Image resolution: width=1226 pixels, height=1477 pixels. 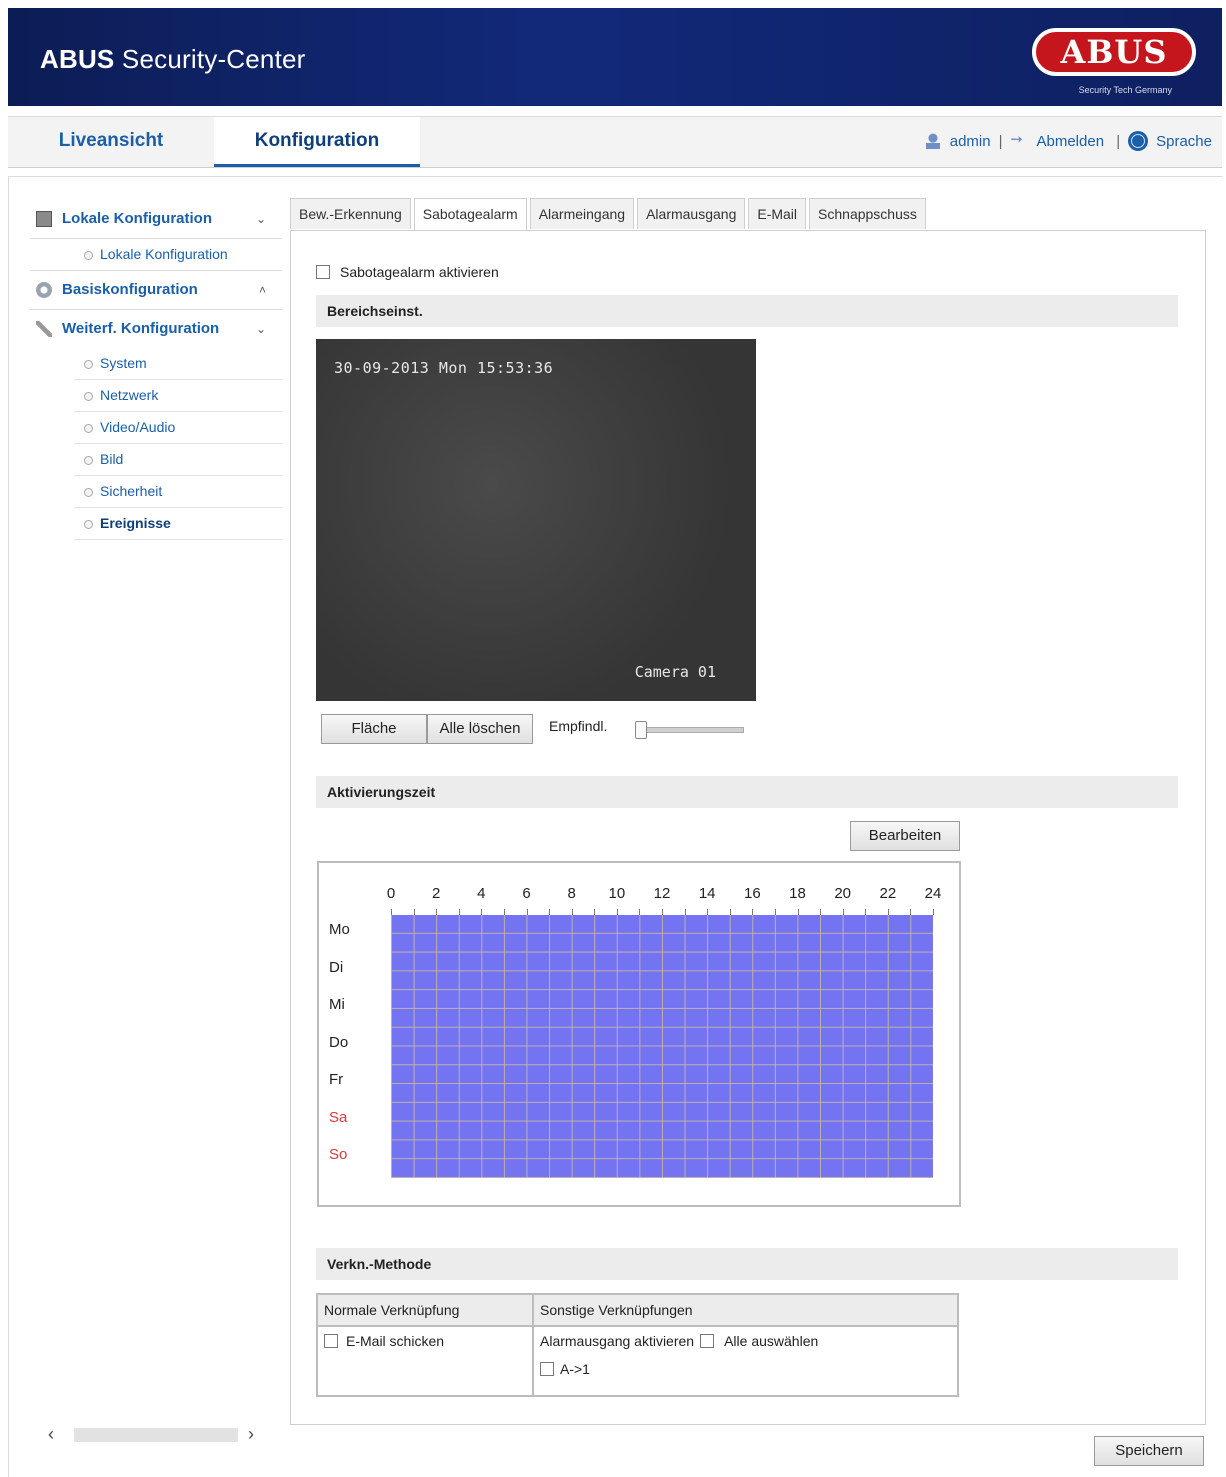 I want to click on osd-datetime: 30-09-2013 Mon 15:53:36, so click(x=444, y=368).